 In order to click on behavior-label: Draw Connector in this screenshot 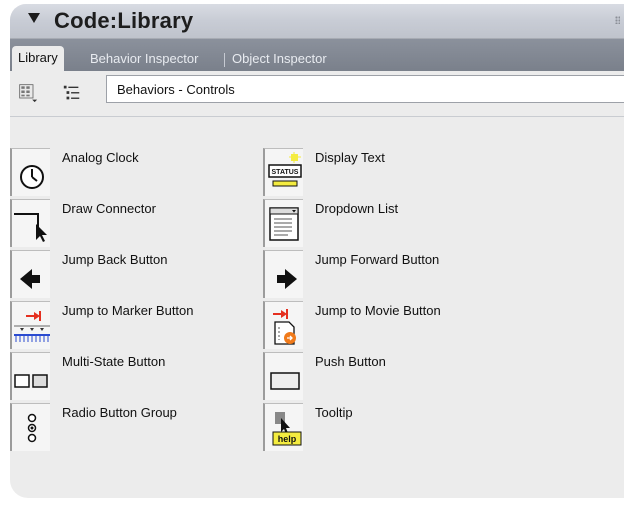, I will do `click(109, 208)`.